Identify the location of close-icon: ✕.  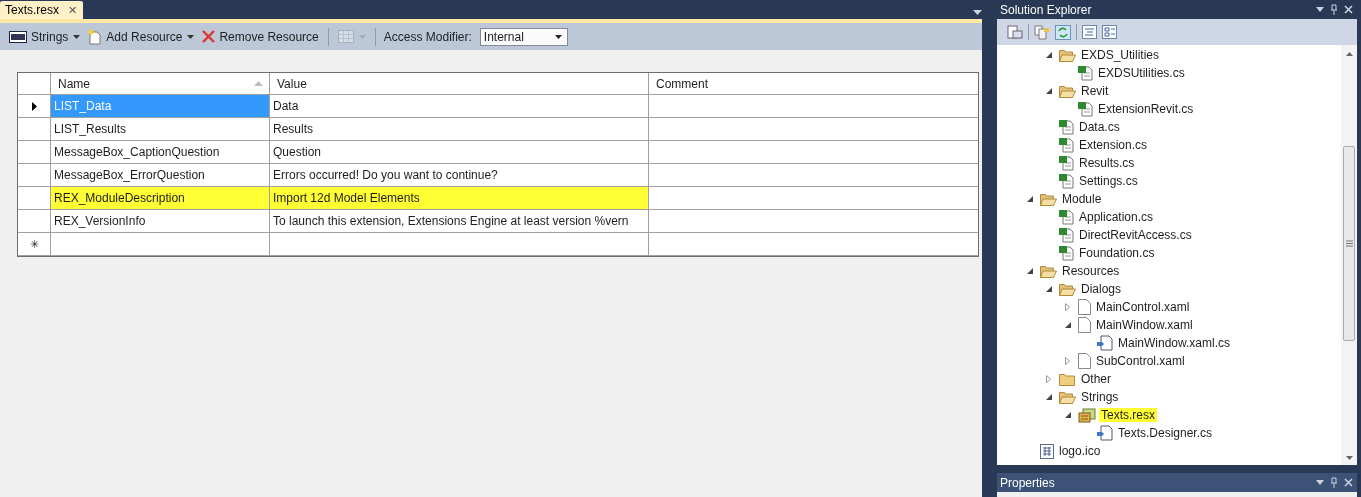
(72, 10).